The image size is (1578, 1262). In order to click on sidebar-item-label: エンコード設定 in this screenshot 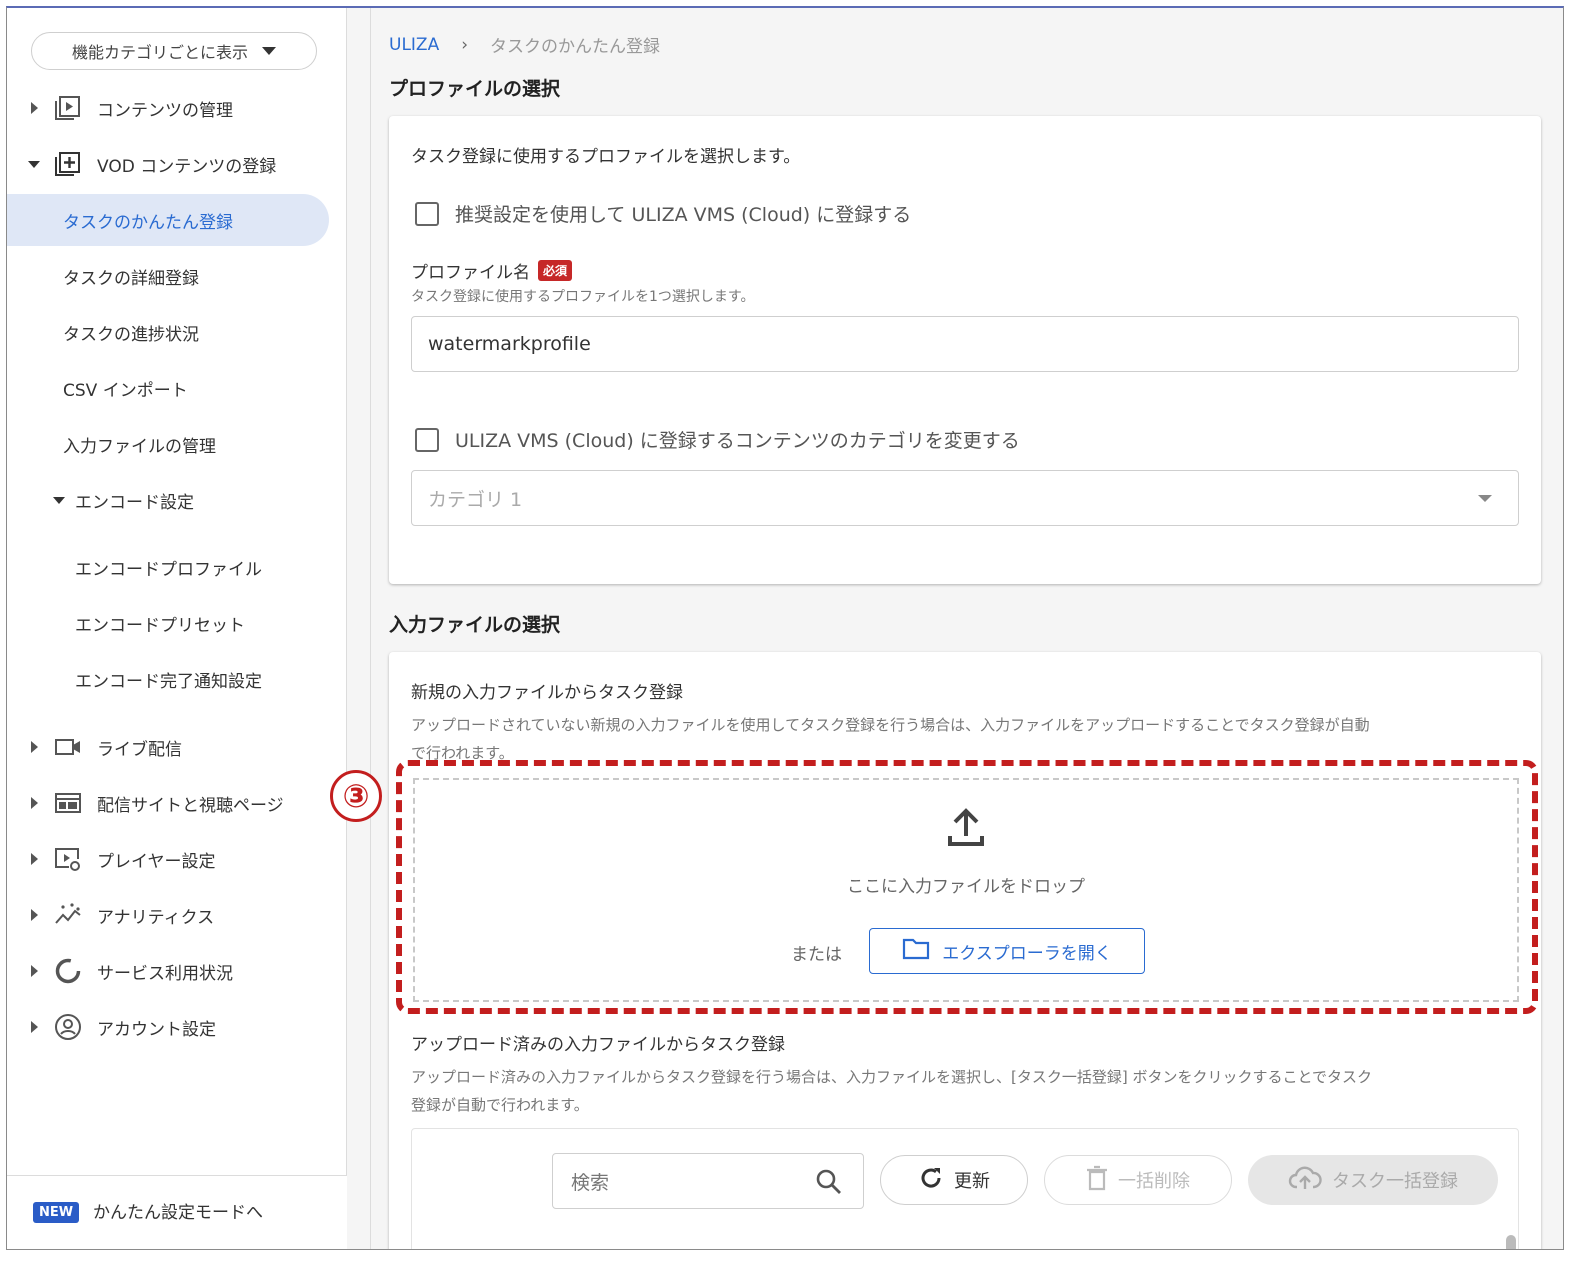, I will do `click(134, 502)`.